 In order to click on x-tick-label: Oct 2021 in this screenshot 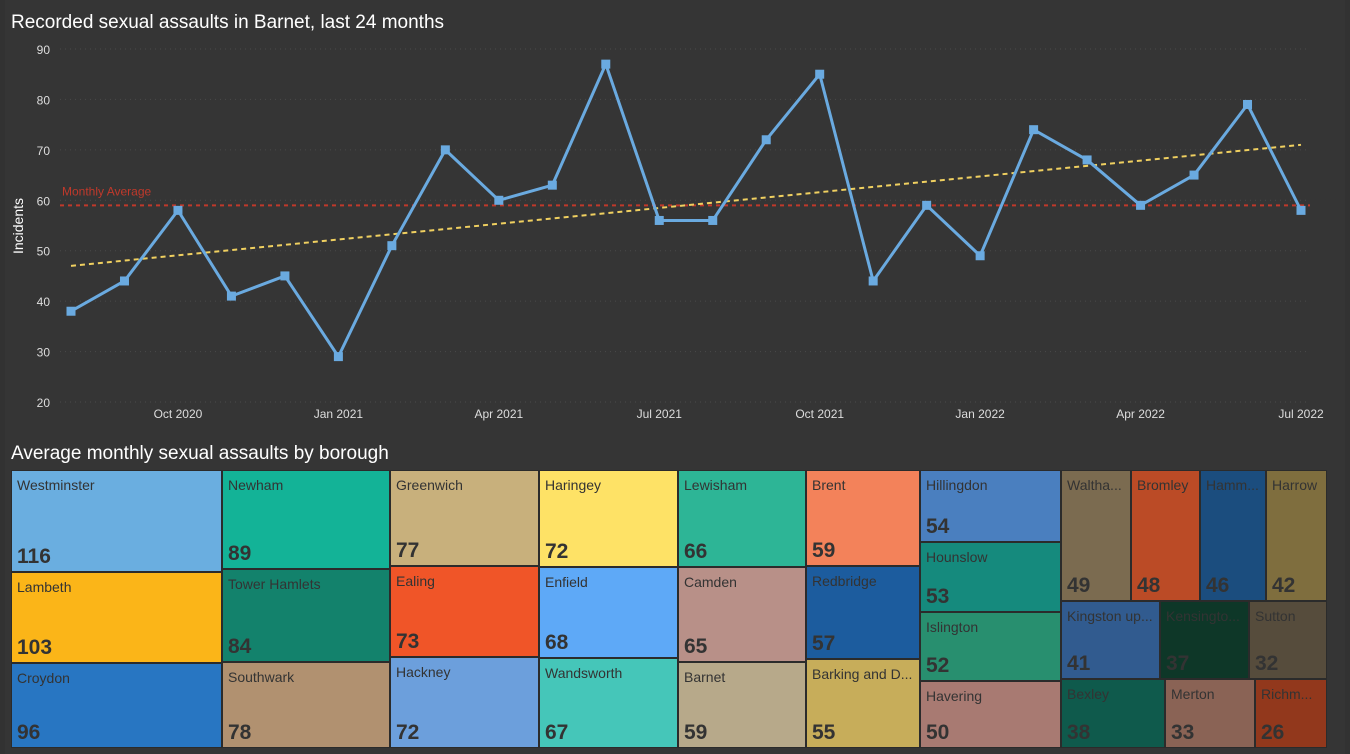, I will do `click(819, 414)`.